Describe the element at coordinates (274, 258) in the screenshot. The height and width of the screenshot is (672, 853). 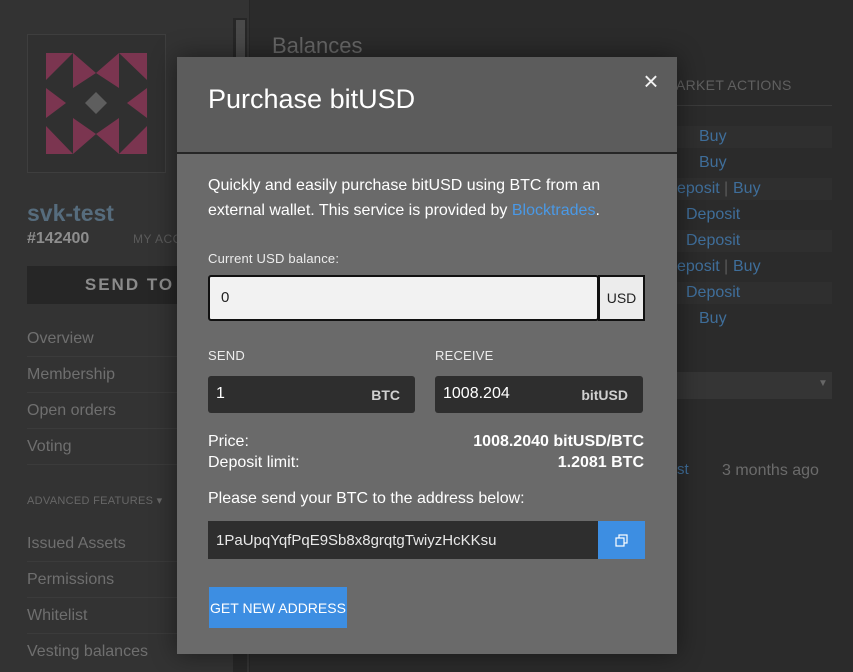
I see `balance-label: Current USD balance:` at that location.